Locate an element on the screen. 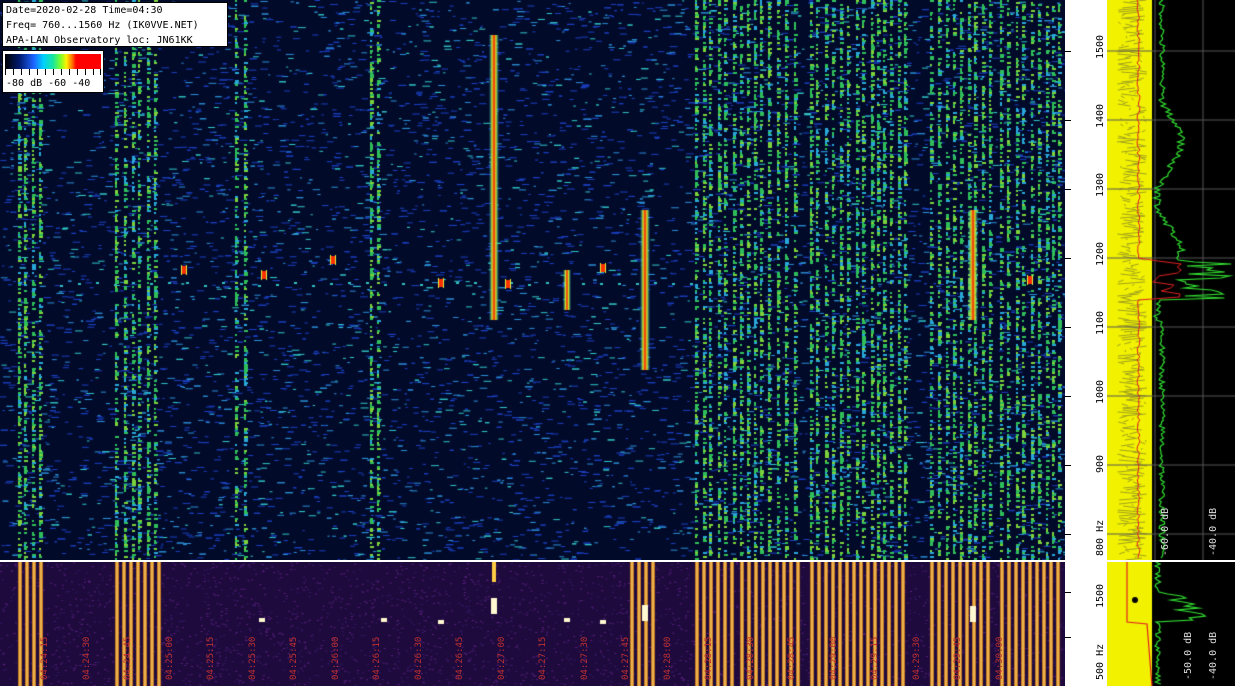 The height and width of the screenshot is (686, 1235). panel-divider is located at coordinates (617, 561).